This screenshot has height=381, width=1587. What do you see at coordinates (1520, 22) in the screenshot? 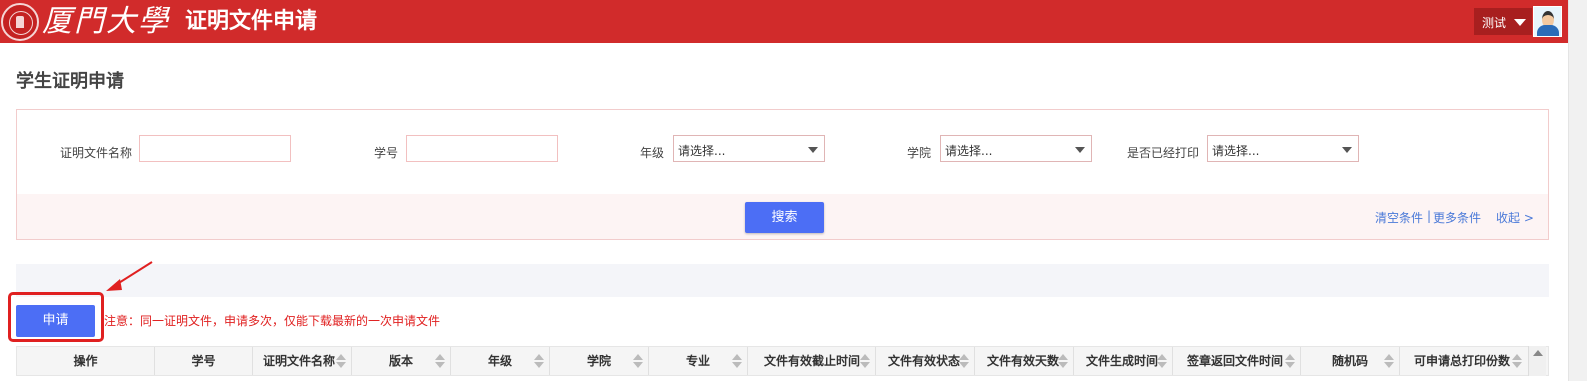
I see `caret-down-icon` at bounding box center [1520, 22].